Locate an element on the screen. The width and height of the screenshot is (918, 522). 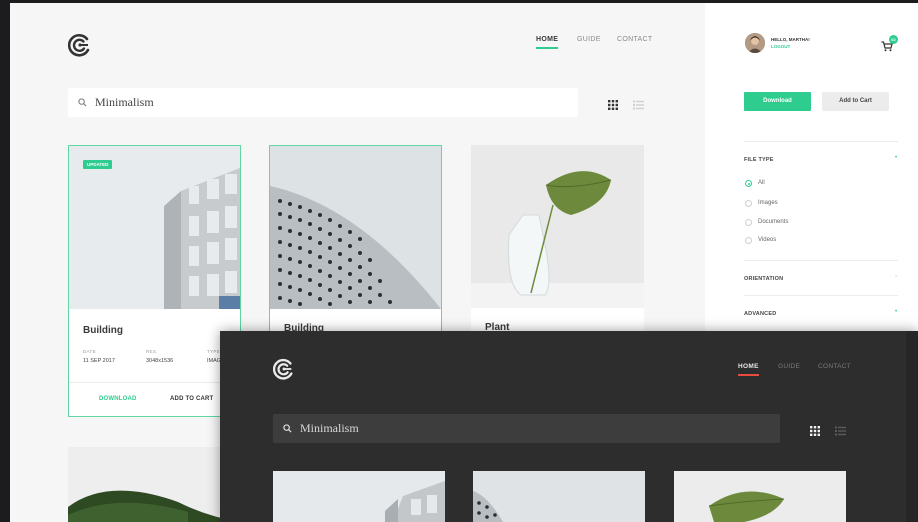
radio-documents is located at coordinates (748, 222).